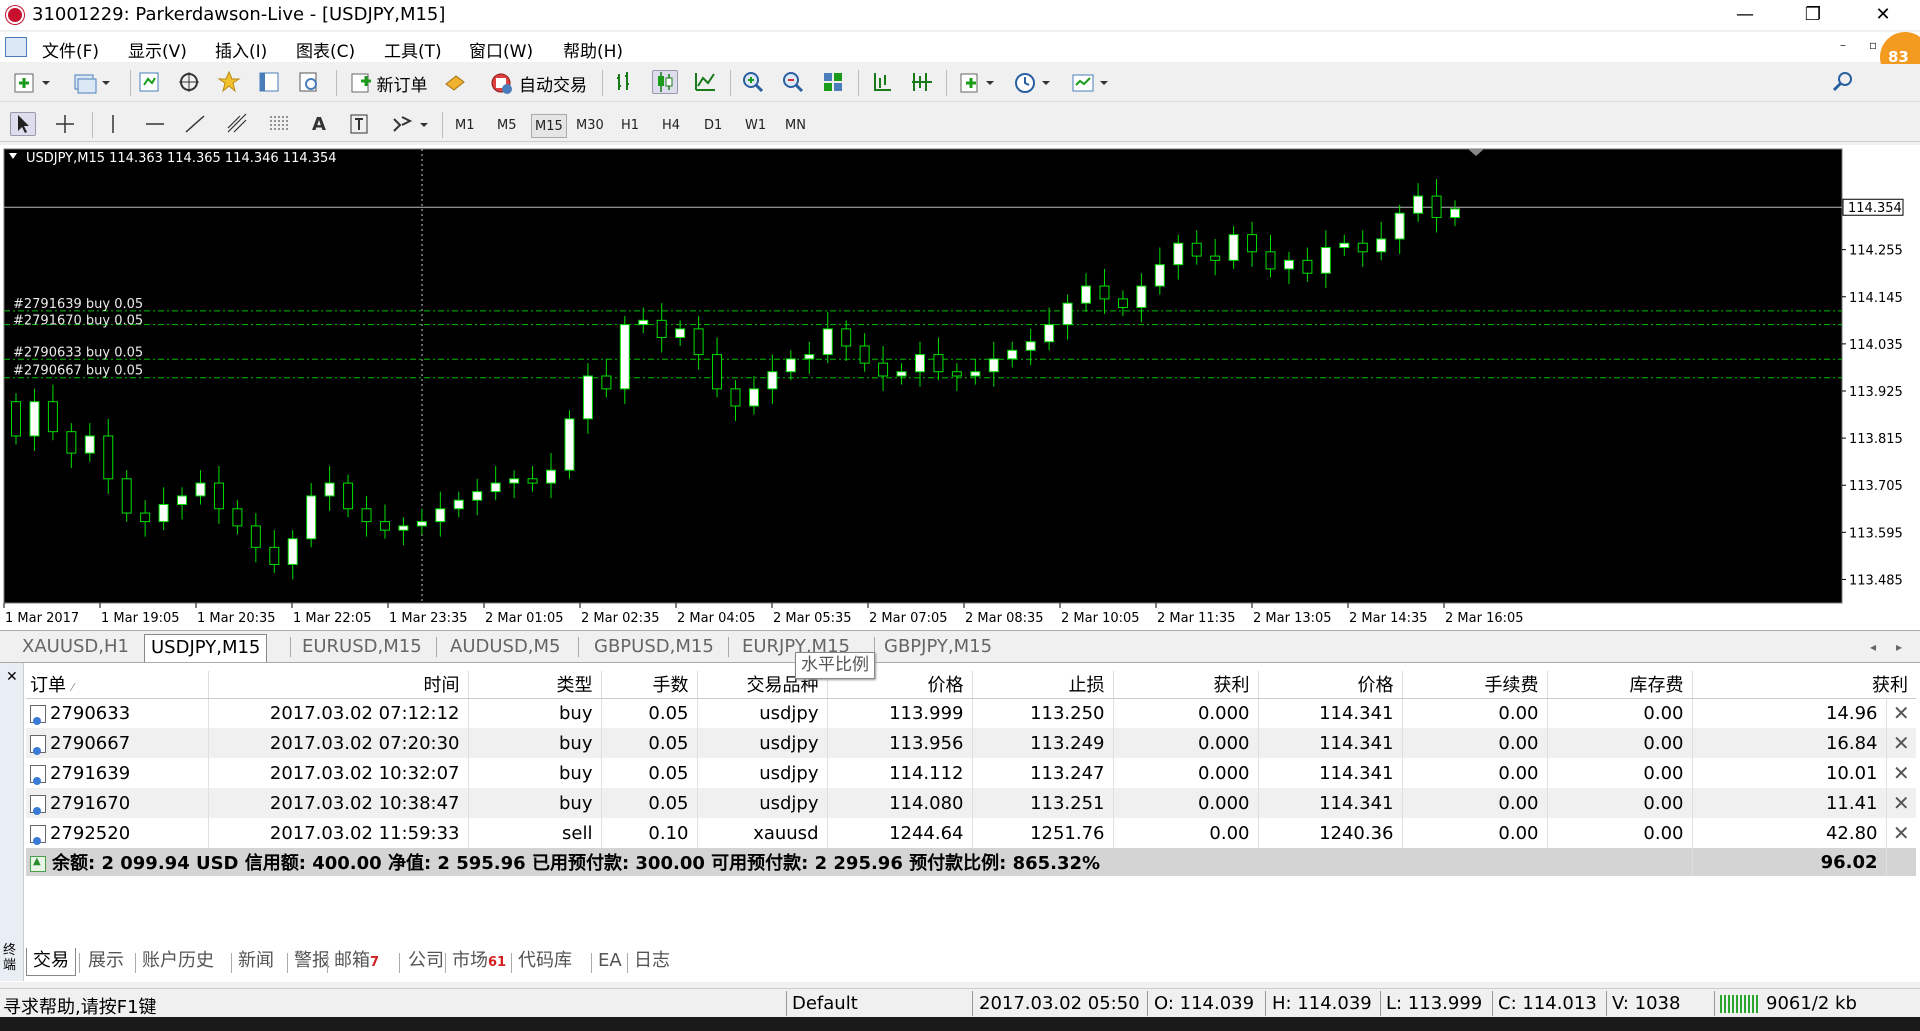  Describe the element at coordinates (1475, 685) in the screenshot. I see `col-commission: 手续费` at that location.